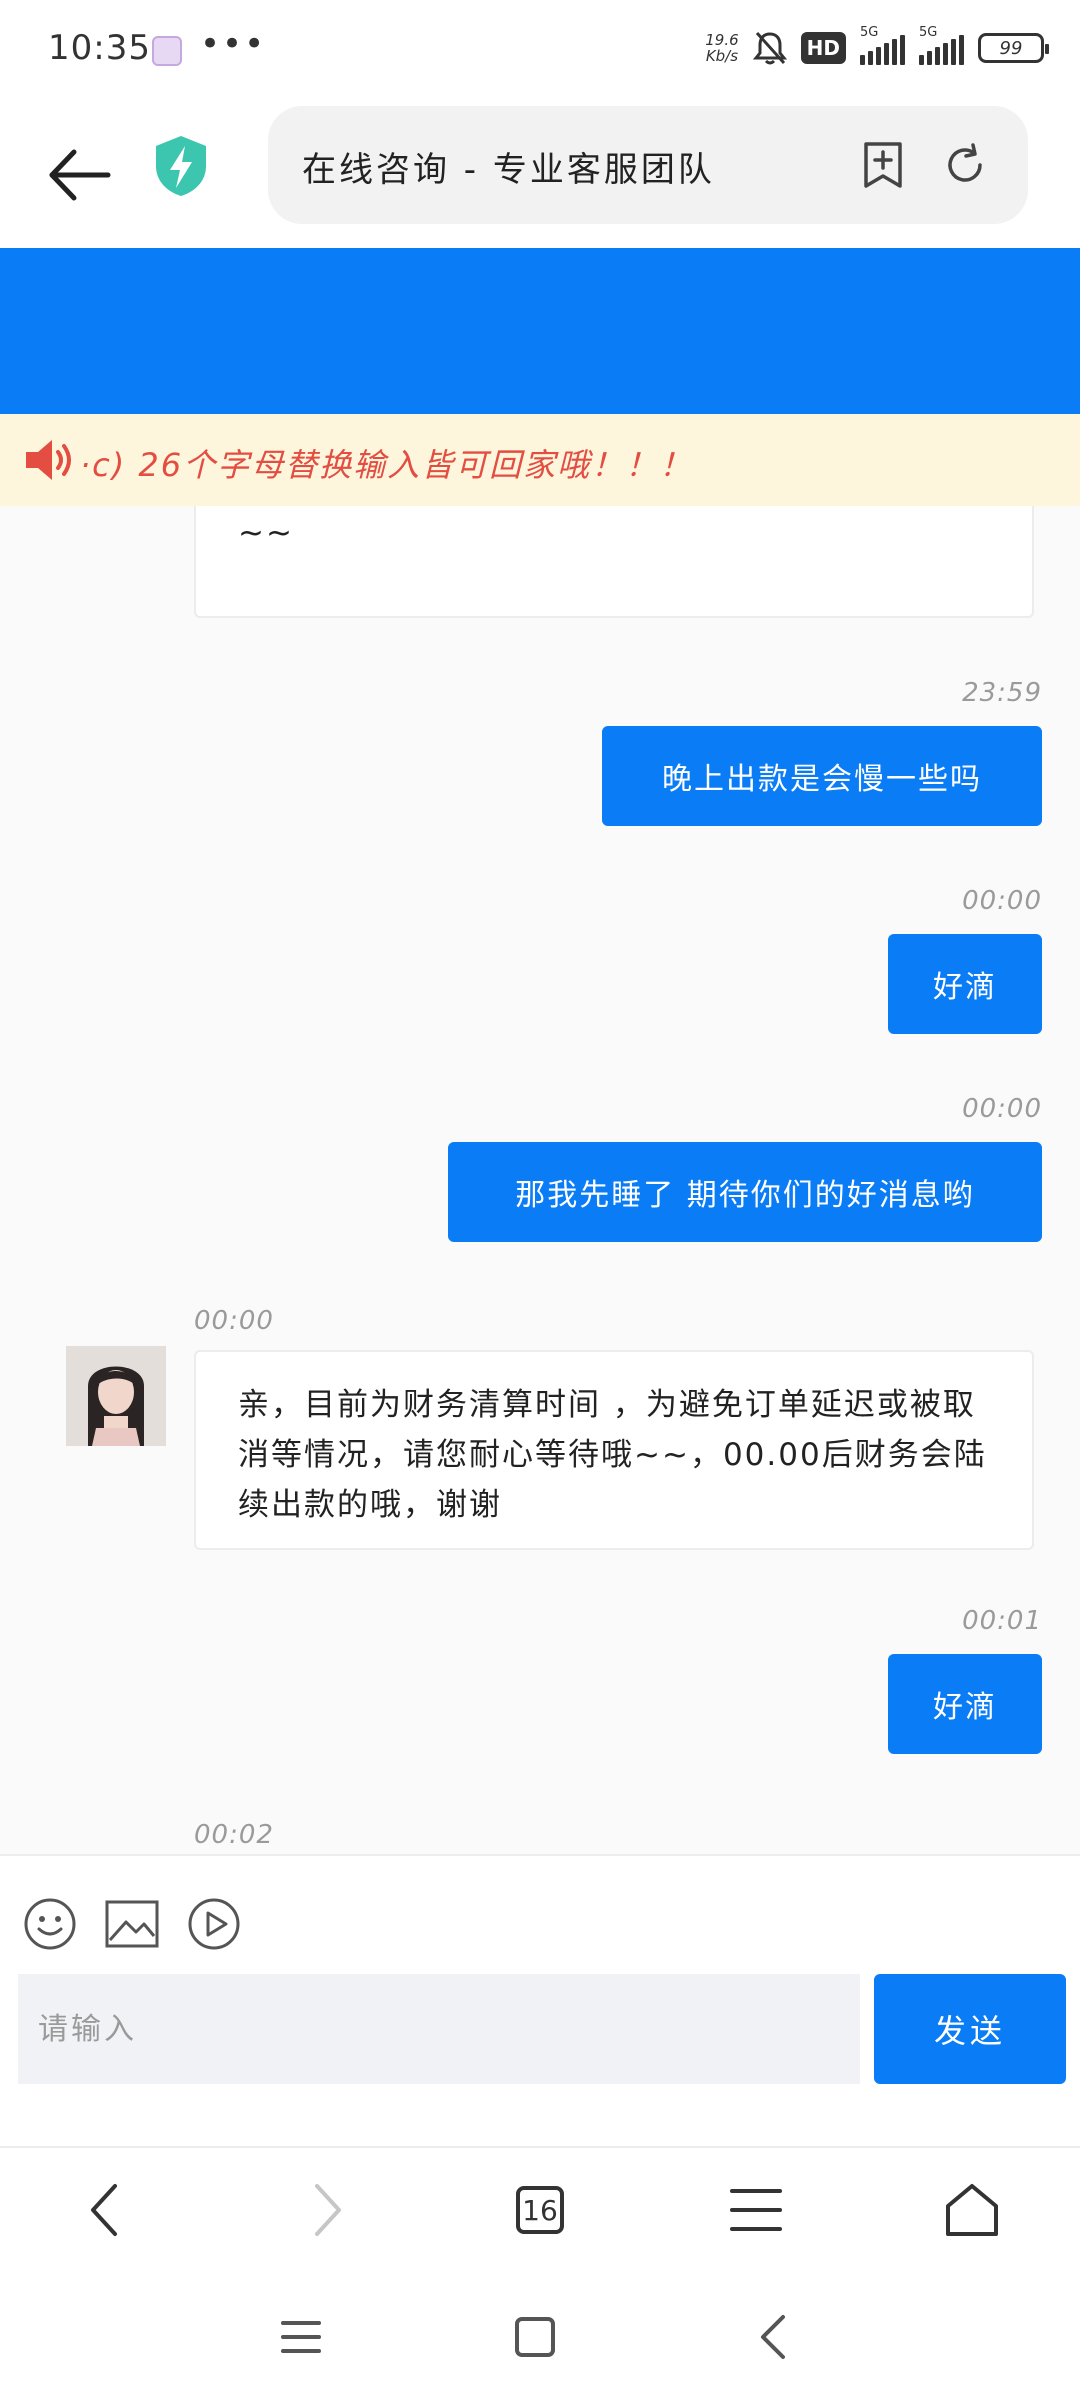  I want to click on browser-back-button, so click(106, 2210).